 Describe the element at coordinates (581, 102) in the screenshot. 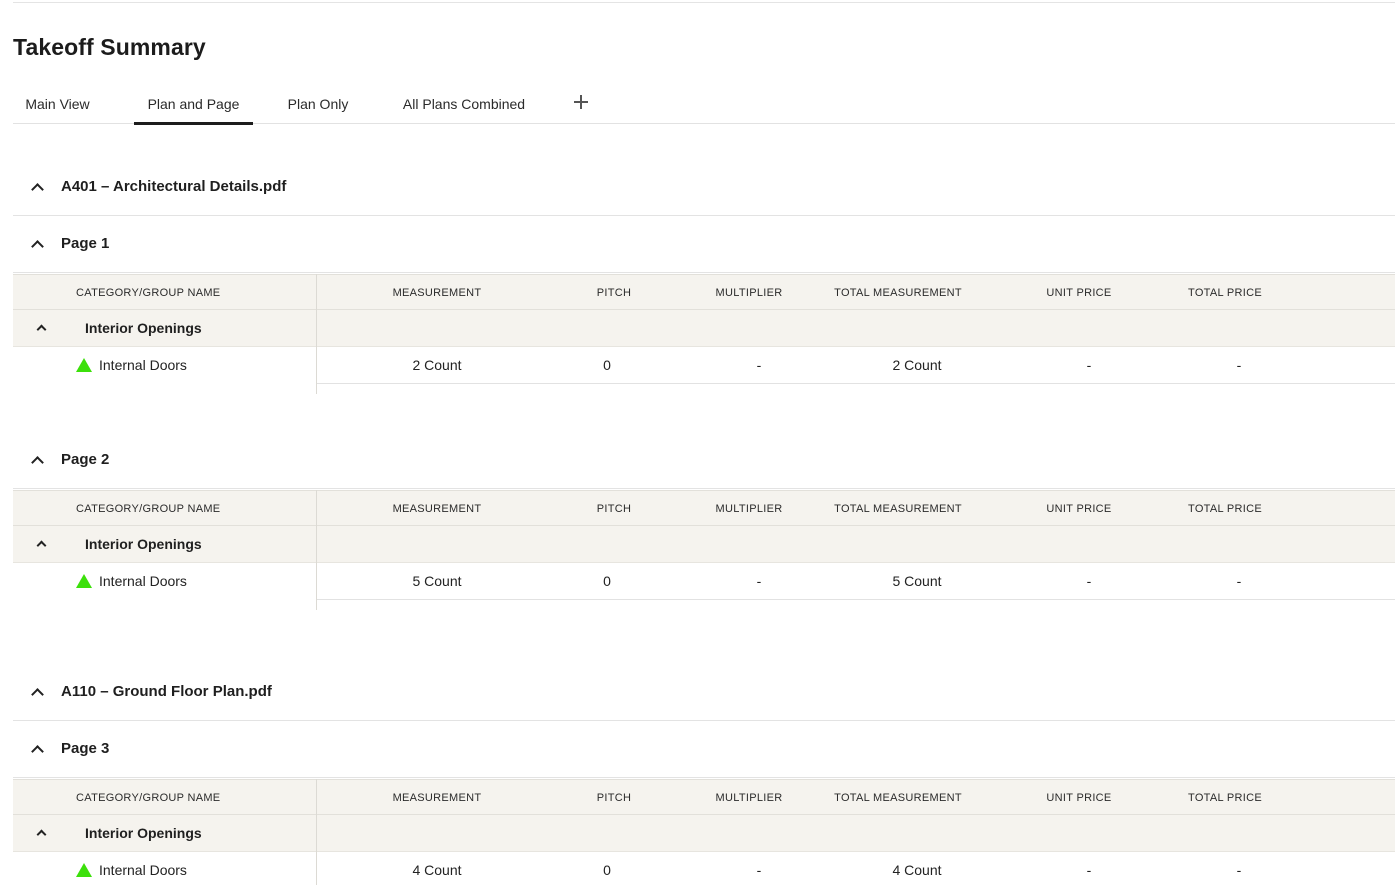

I see `add-view-plus-icon` at that location.